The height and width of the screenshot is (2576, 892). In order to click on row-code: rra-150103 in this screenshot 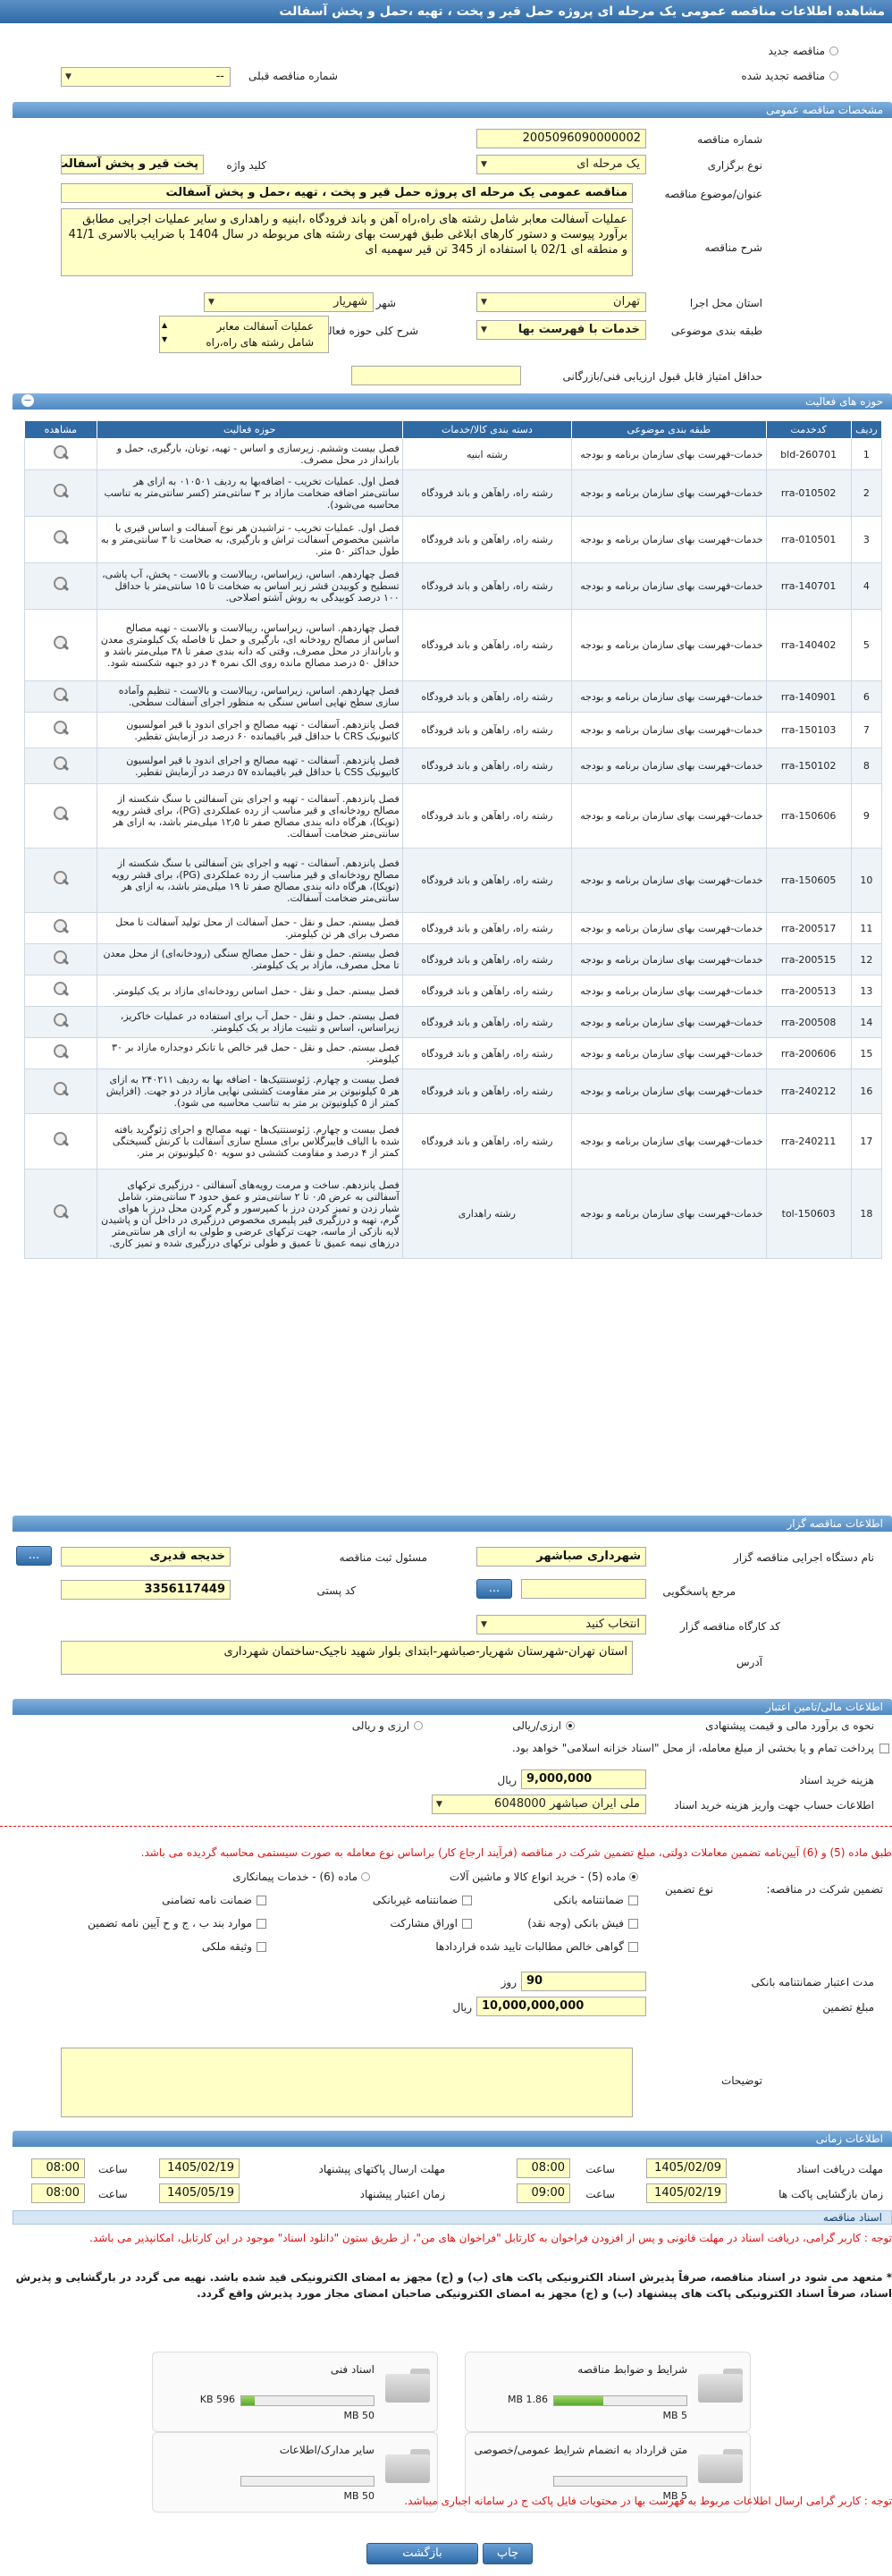, I will do `click(808, 730)`.